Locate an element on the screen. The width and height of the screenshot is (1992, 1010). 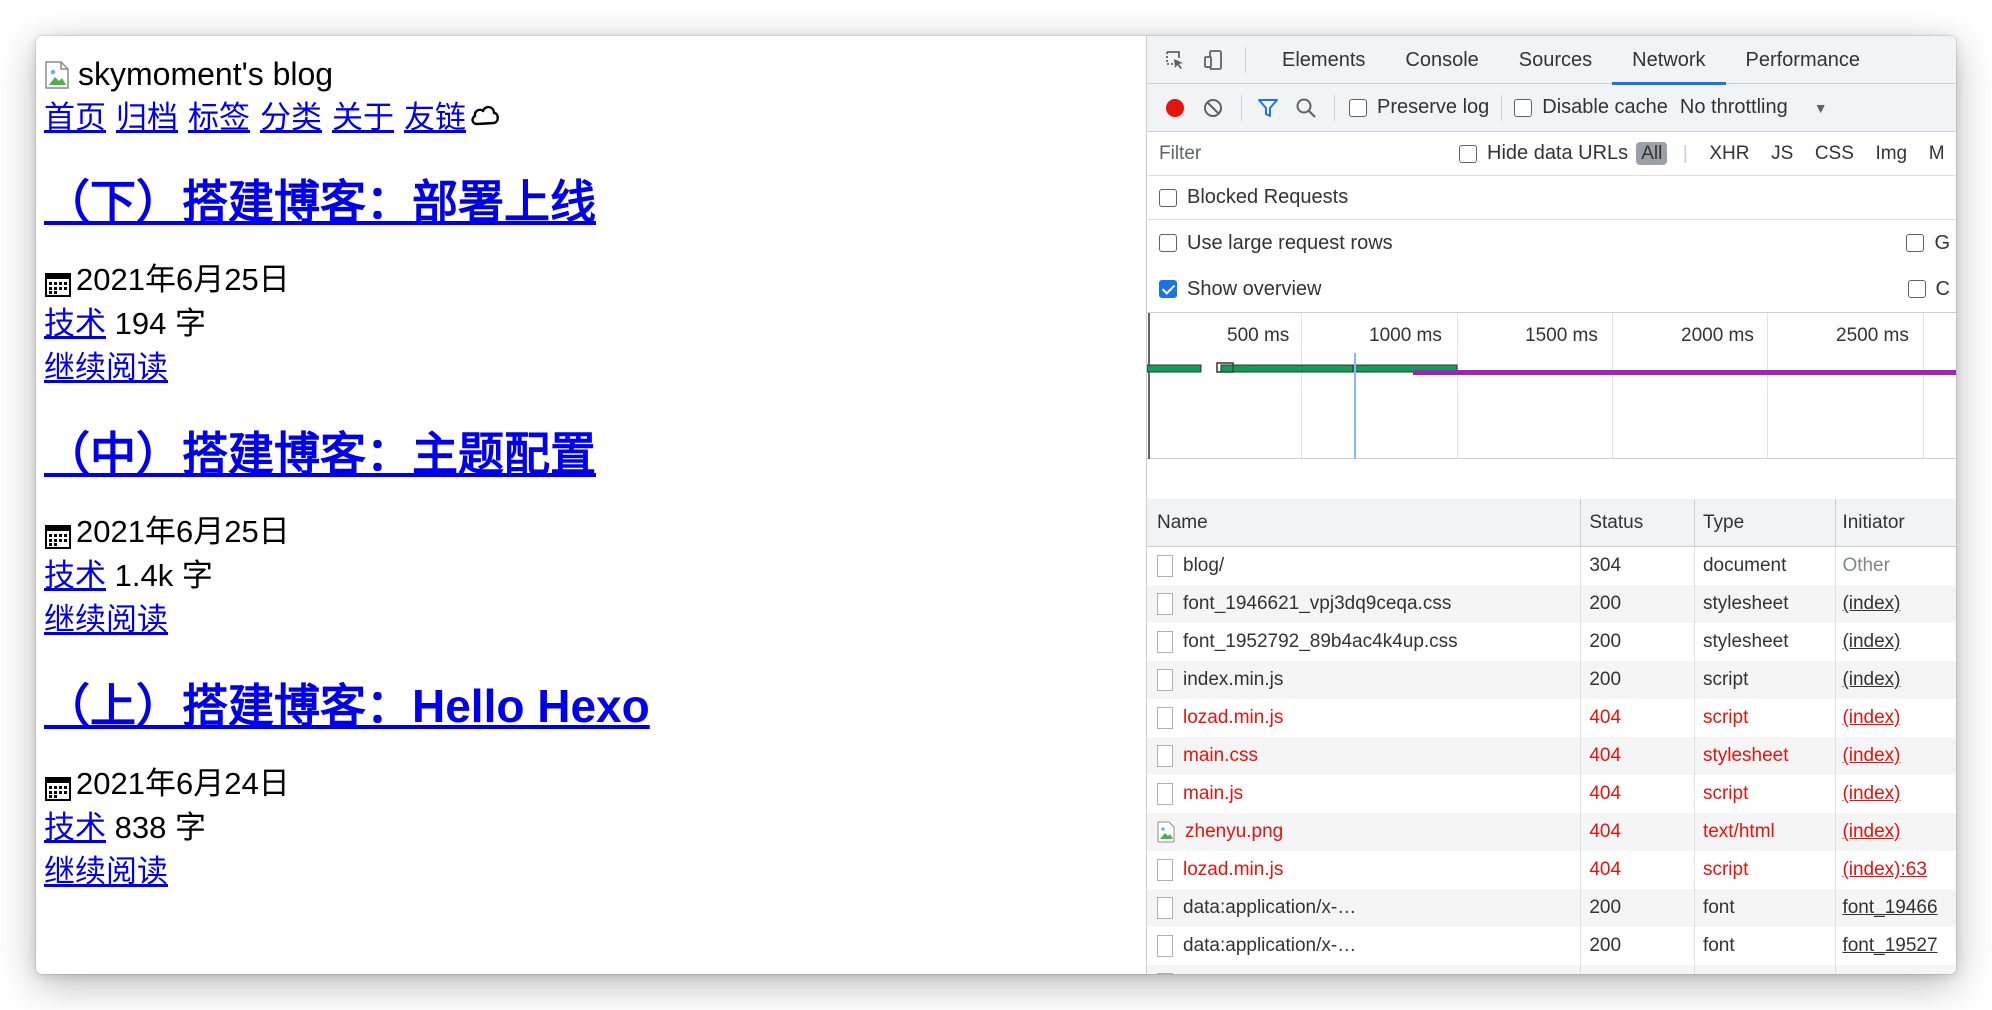
request-name-cell: main.css is located at coordinates (1364, 756).